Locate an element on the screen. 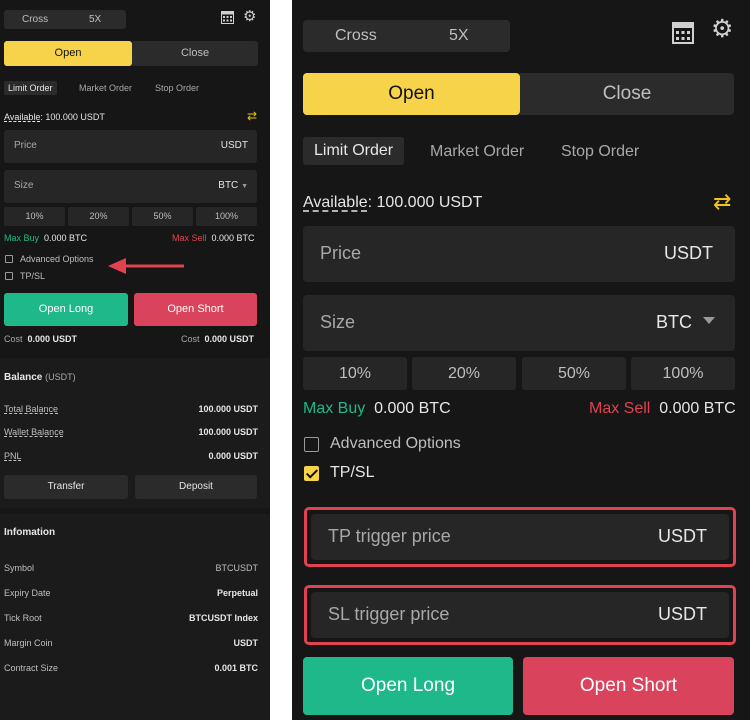 This screenshot has width=750, height=720. balance-heading: Balance (USDT) is located at coordinates (40, 377).